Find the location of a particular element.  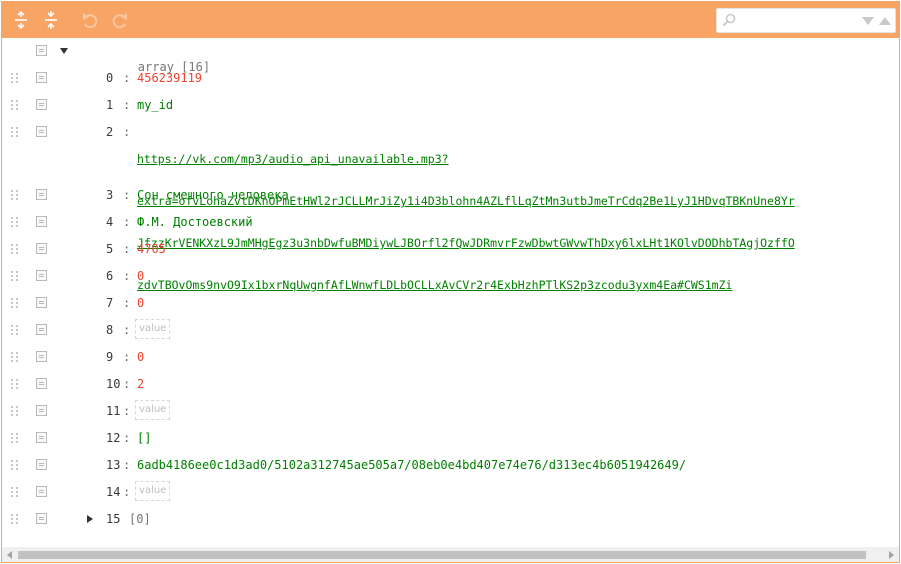

tree-row: 1 : my_id is located at coordinates (450, 105).